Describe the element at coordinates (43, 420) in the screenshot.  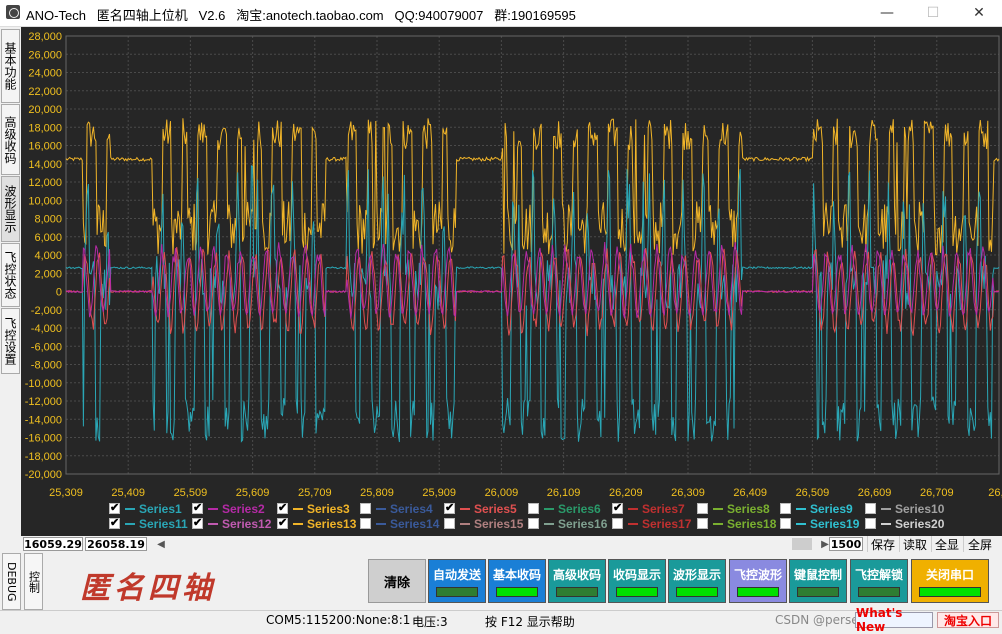
I see `y-tick-label: -14,000` at that location.